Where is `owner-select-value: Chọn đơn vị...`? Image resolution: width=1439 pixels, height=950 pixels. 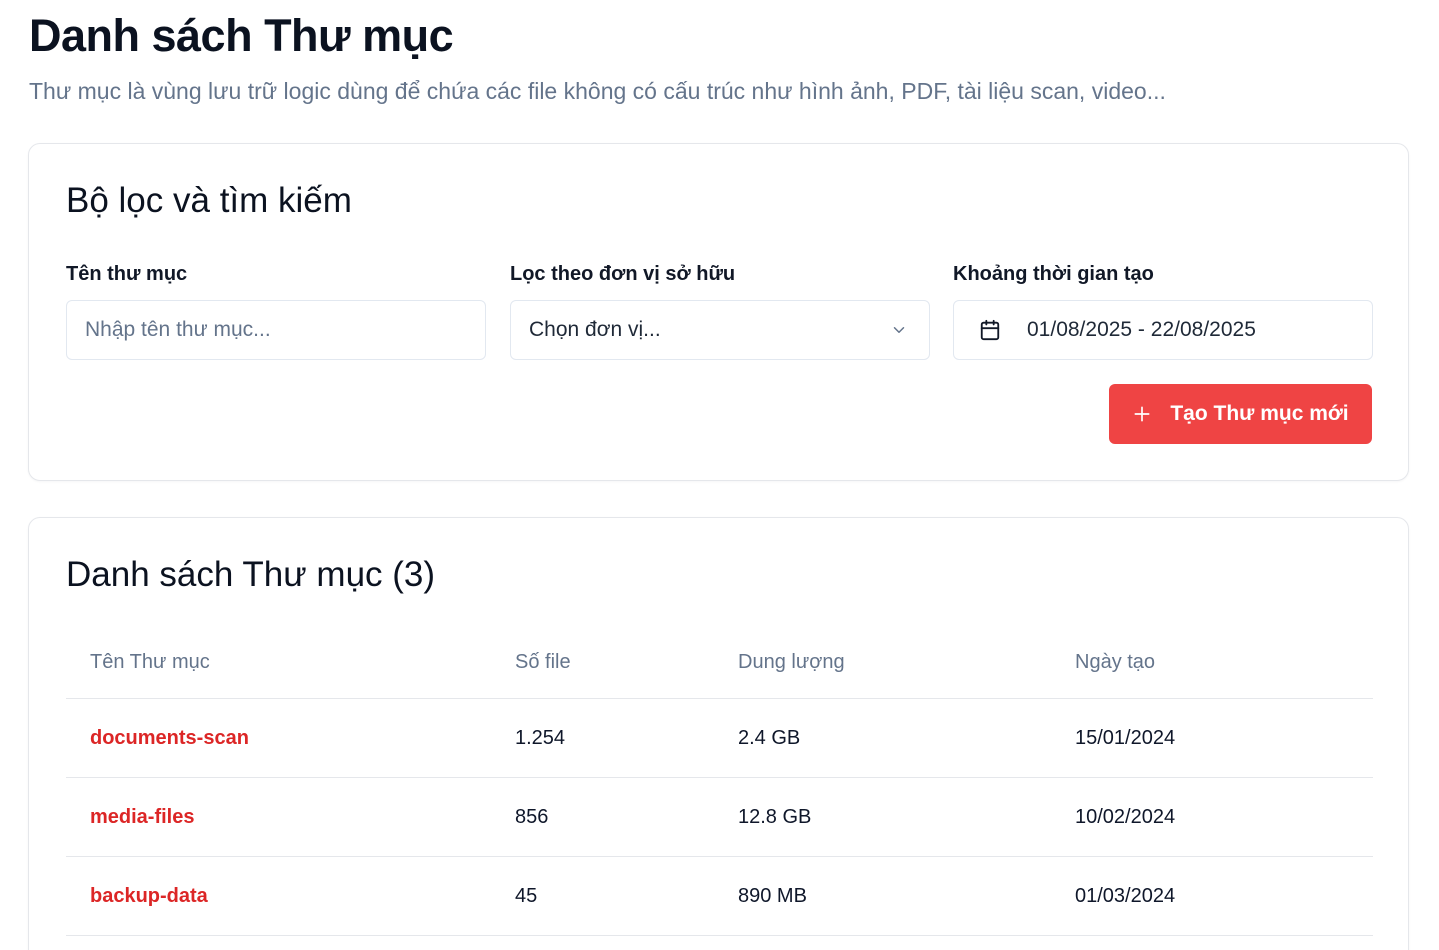 owner-select-value: Chọn đơn vị... is located at coordinates (595, 329).